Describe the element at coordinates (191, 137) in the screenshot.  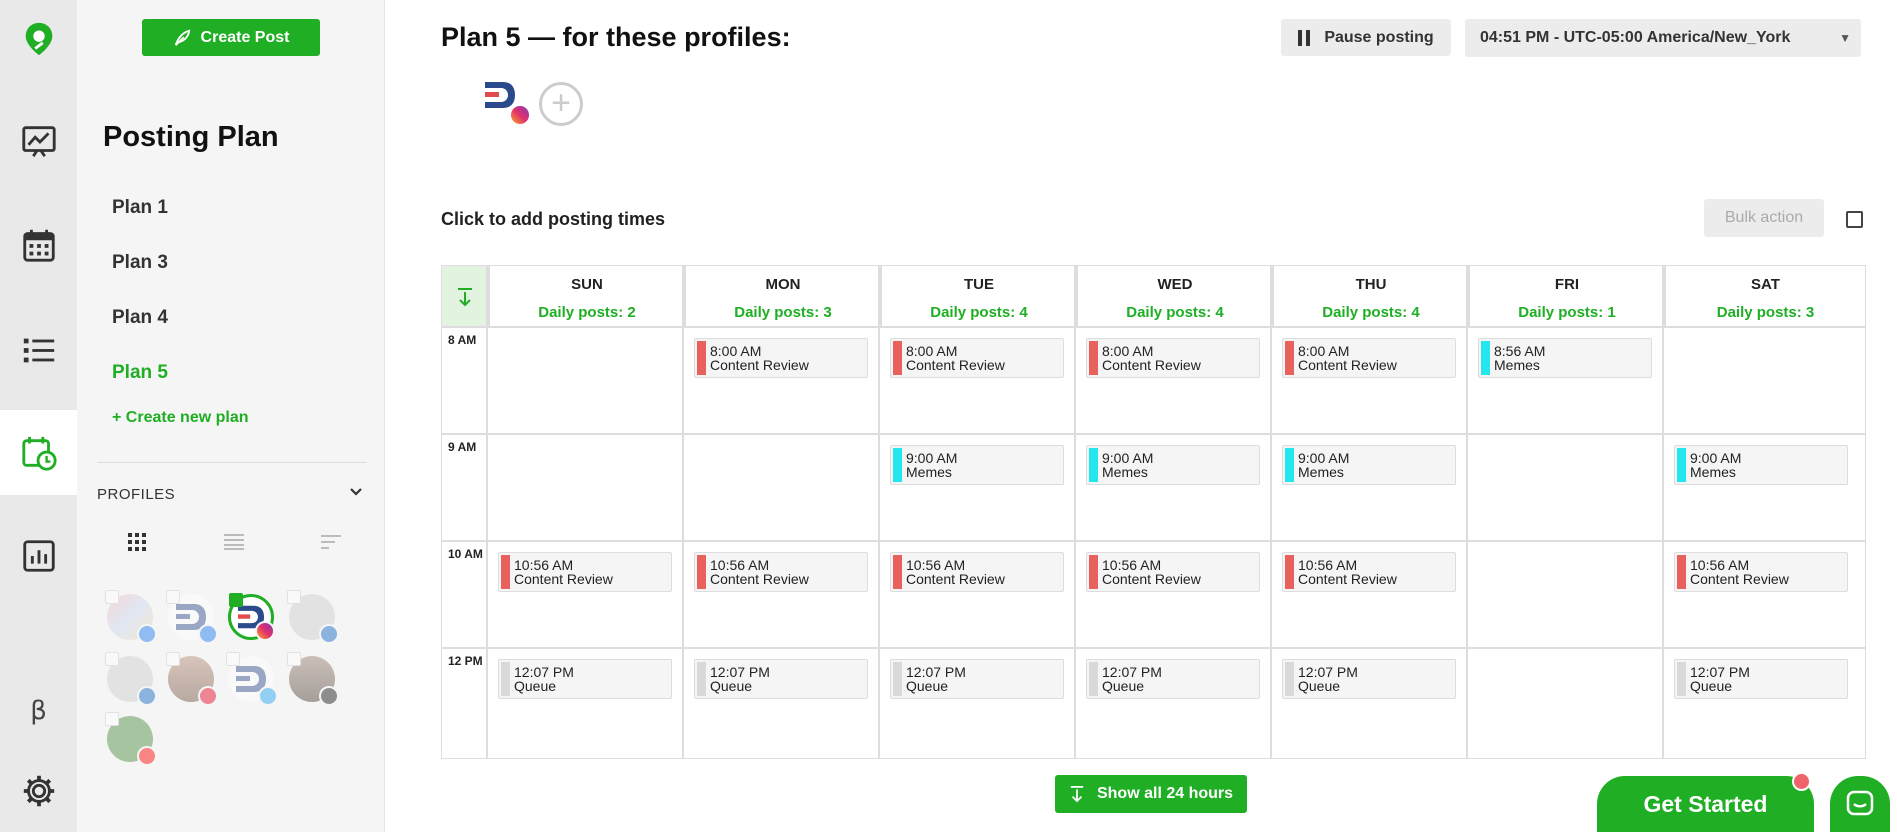
I see `sidebar-title: Posting Plan` at that location.